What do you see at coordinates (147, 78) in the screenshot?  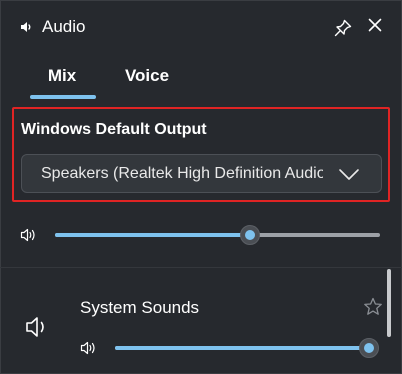 I see `tab-voice: Voice` at bounding box center [147, 78].